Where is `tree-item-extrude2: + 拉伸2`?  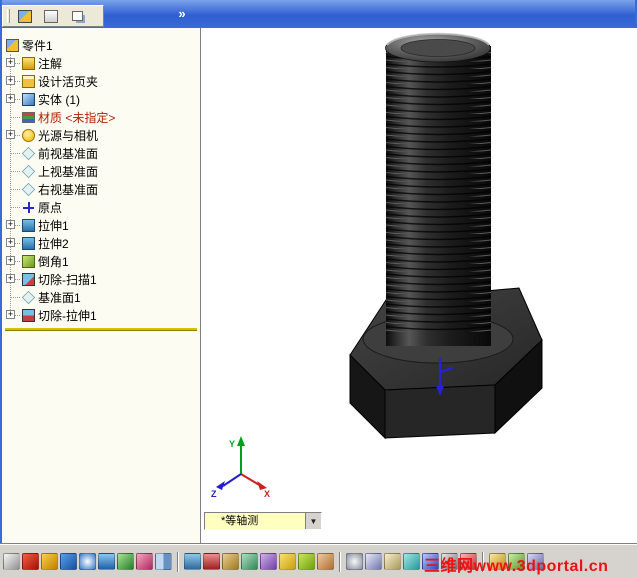
tree-item-extrude2: + 拉伸2 is located at coordinates (101, 243).